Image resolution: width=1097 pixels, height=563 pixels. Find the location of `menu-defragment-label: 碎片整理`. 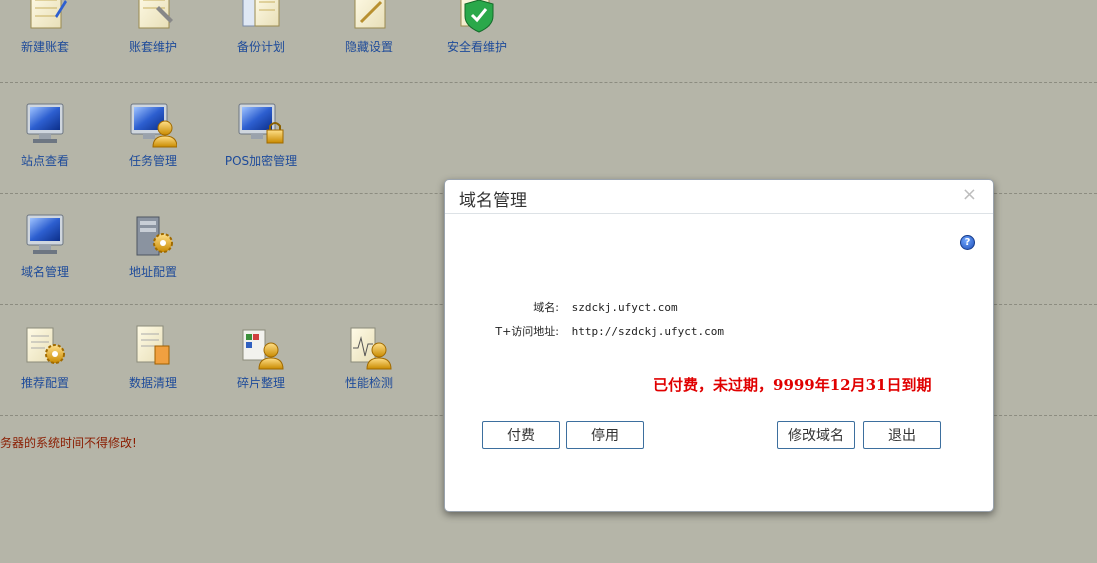

menu-defragment-label: 碎片整理 is located at coordinates (260, 383).